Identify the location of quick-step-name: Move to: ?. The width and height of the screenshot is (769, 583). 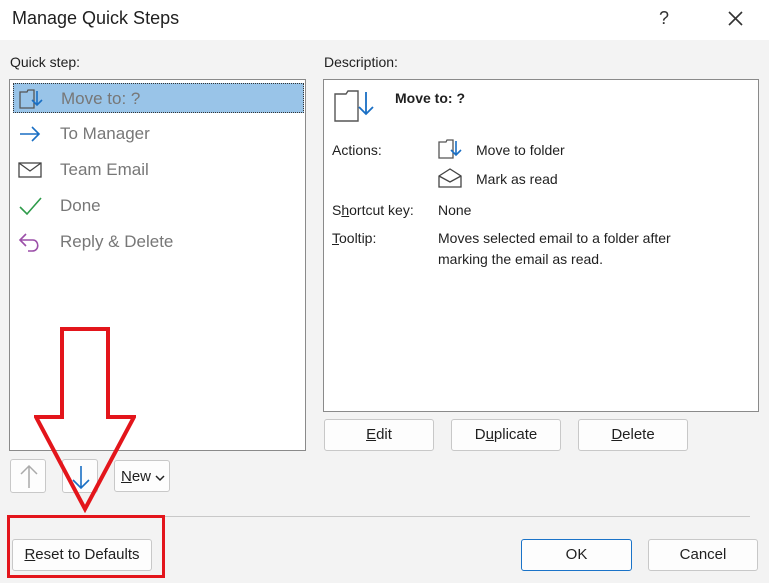
(430, 98).